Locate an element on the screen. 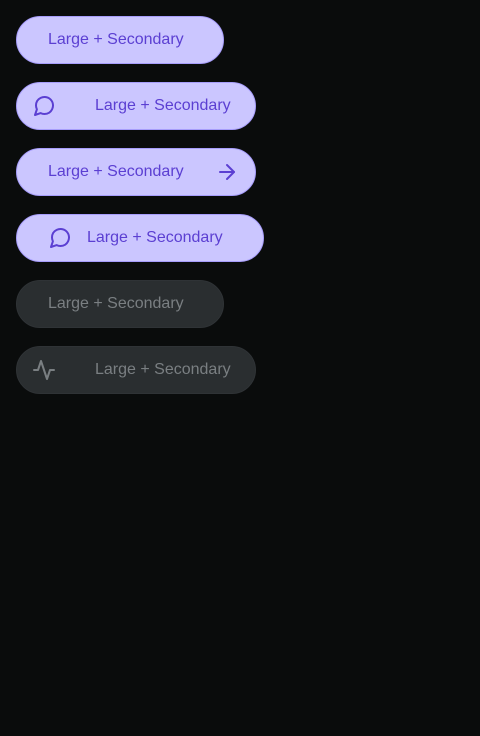 This screenshot has height=736, width=480. activity-pulse-icon is located at coordinates (44, 370).